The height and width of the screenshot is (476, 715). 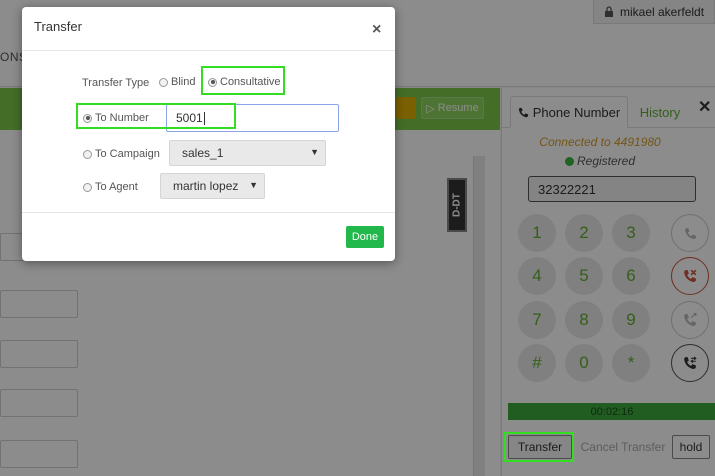 I want to click on agent-select: martin lopez ▼, so click(x=212, y=186).